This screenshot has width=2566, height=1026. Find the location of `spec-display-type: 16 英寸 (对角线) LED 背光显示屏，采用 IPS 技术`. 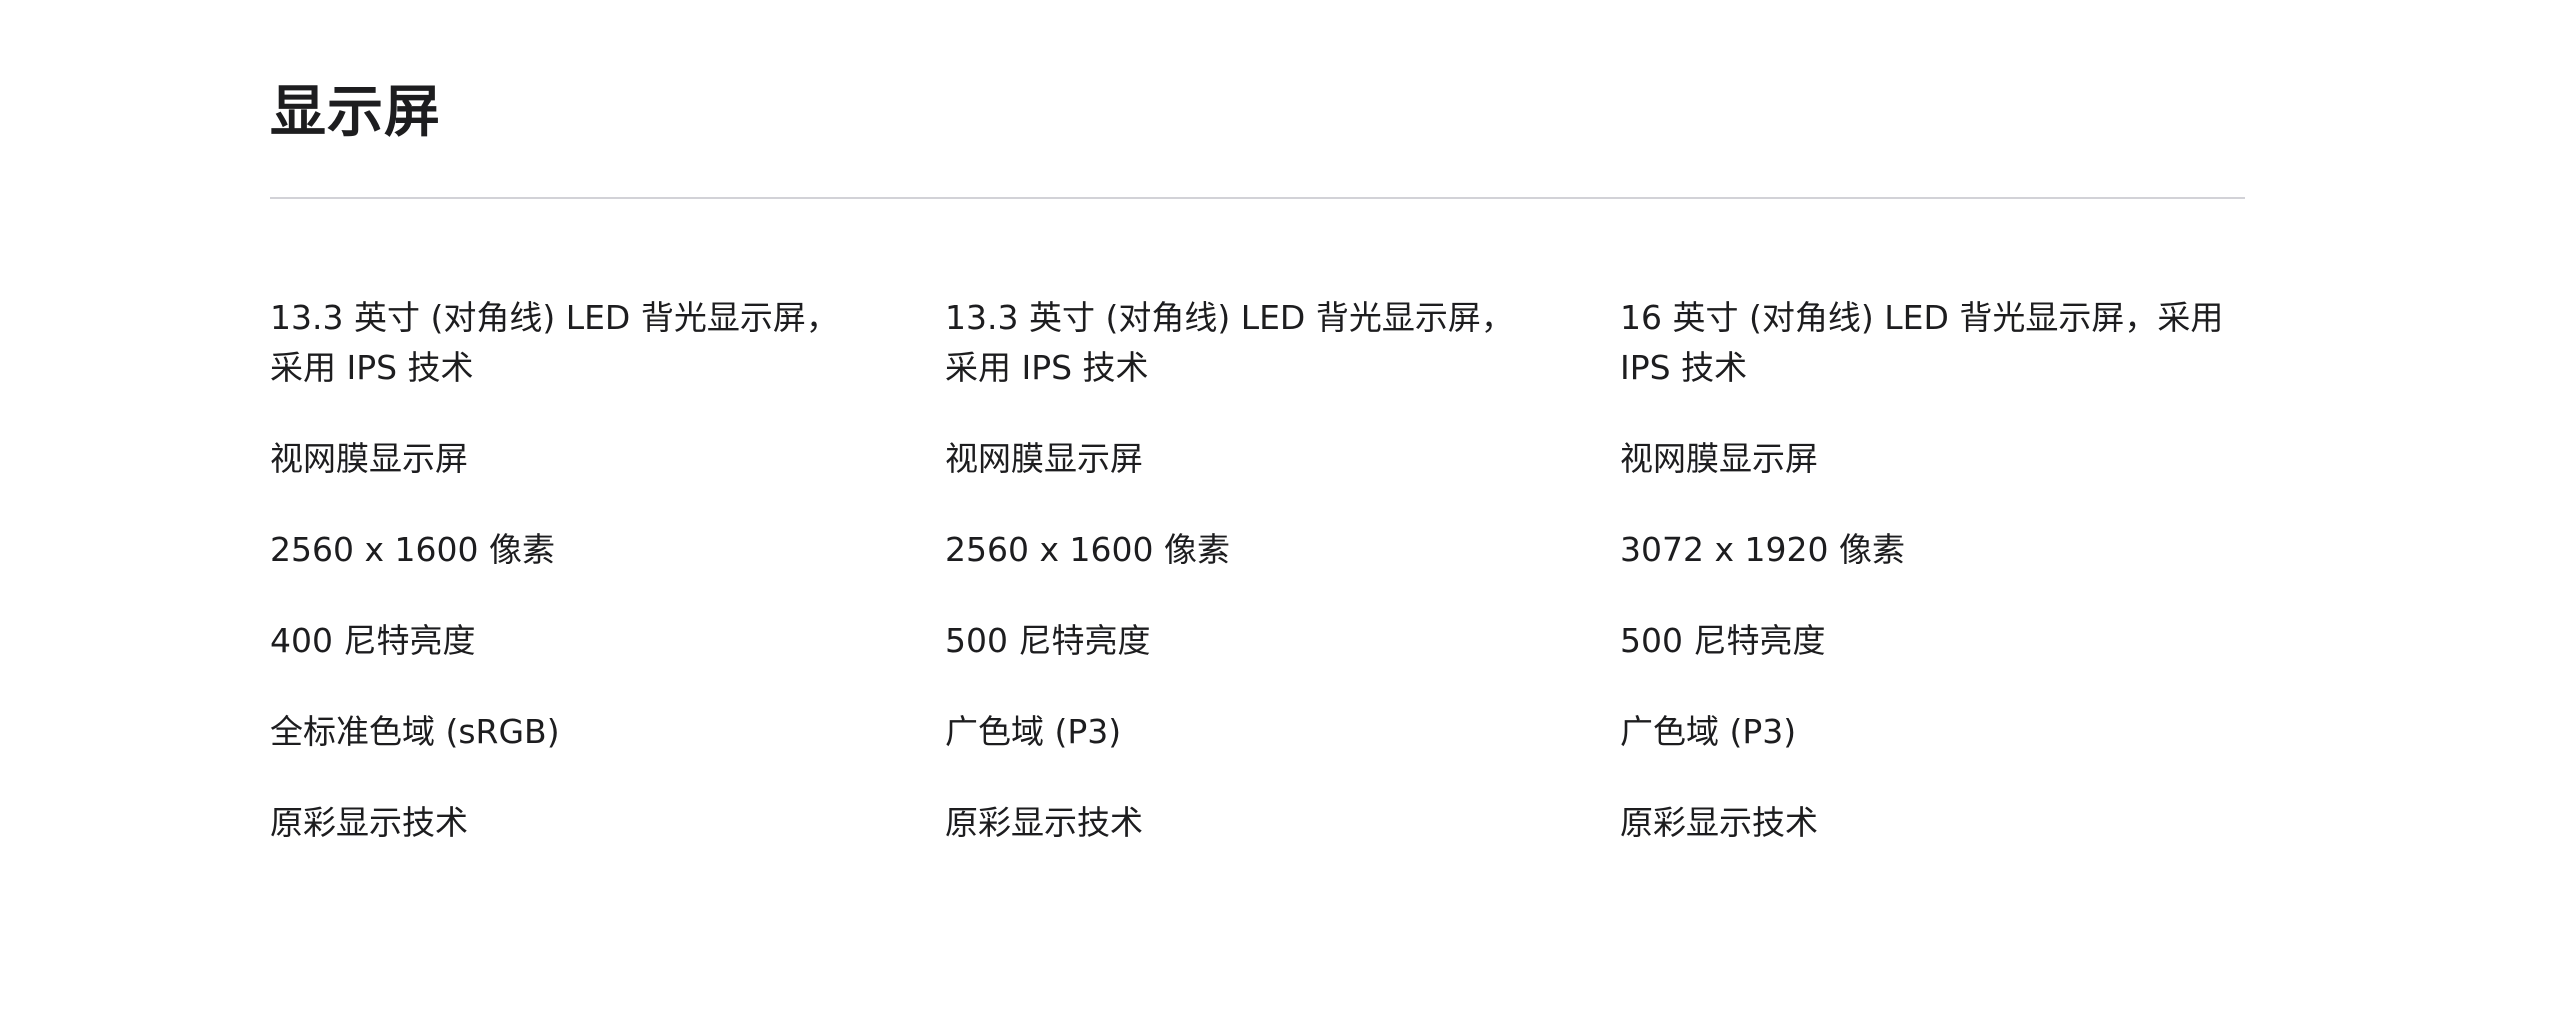

spec-display-type: 16 英寸 (对角线) LED 背光显示屏，采用 IPS 技术 is located at coordinates (1922, 342).